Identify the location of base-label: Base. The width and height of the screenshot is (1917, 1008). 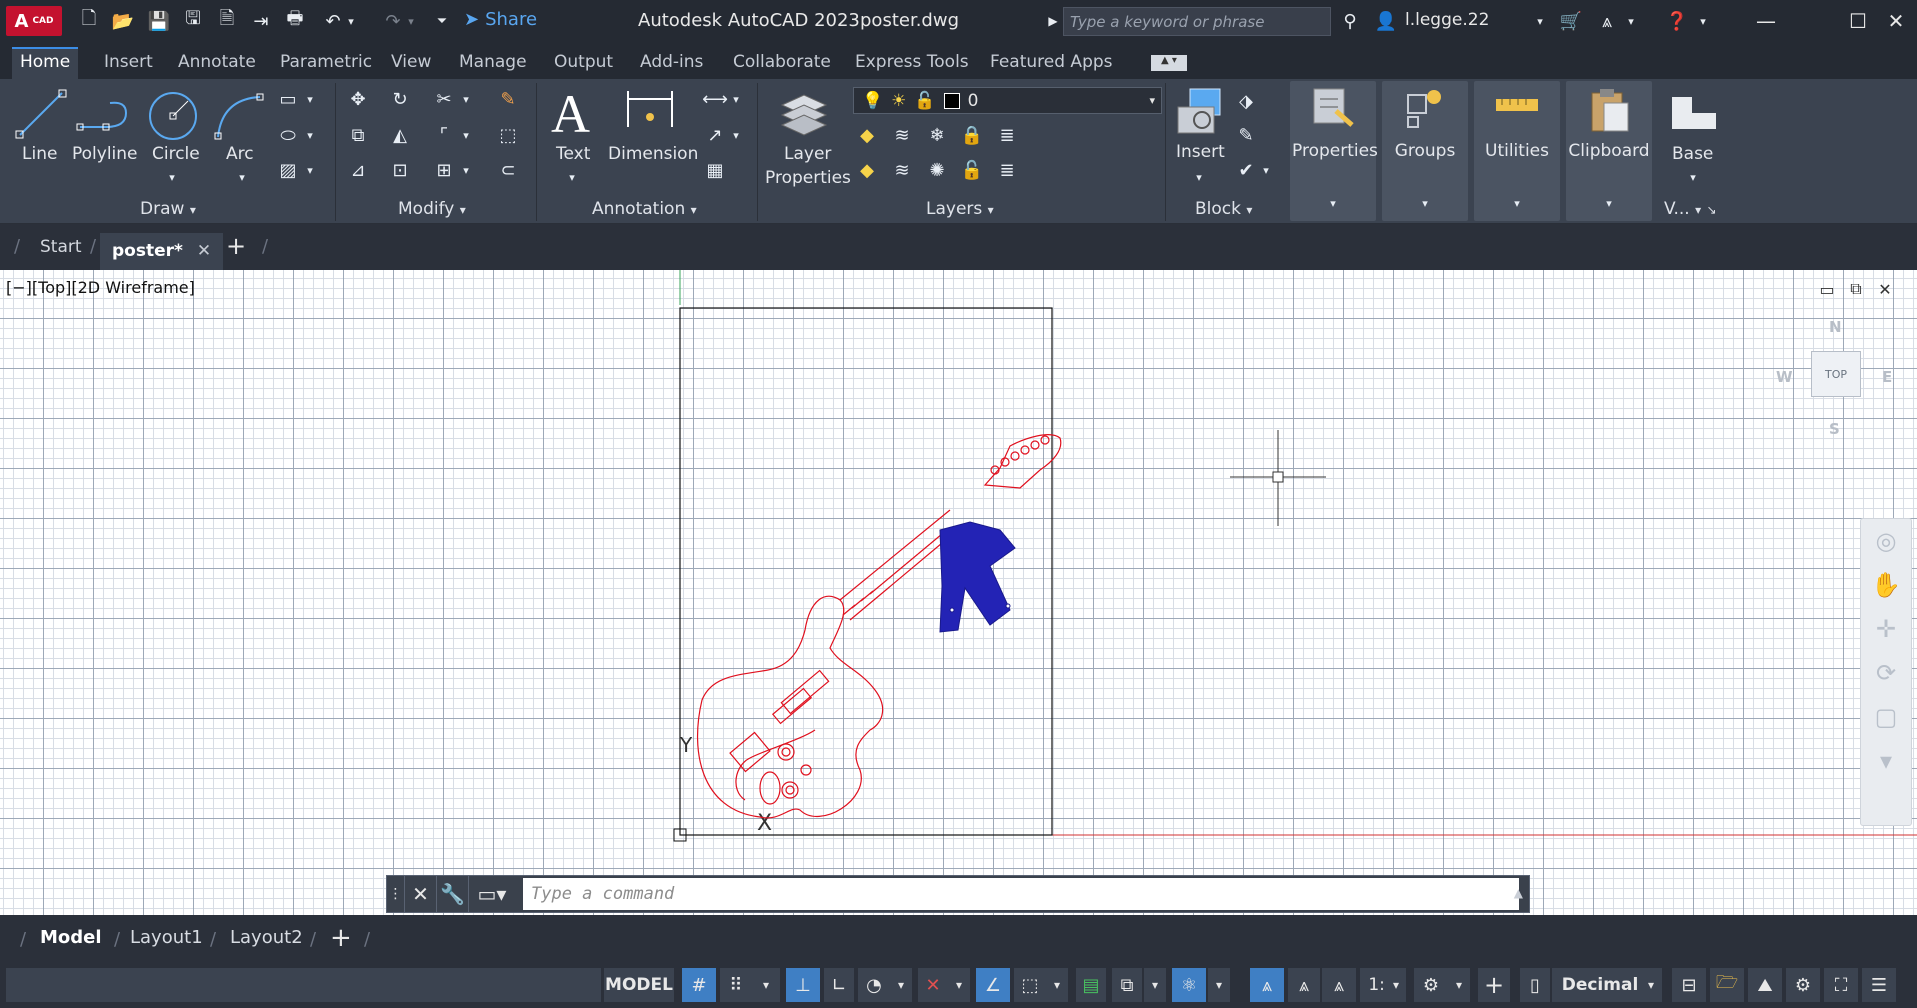
(1692, 154).